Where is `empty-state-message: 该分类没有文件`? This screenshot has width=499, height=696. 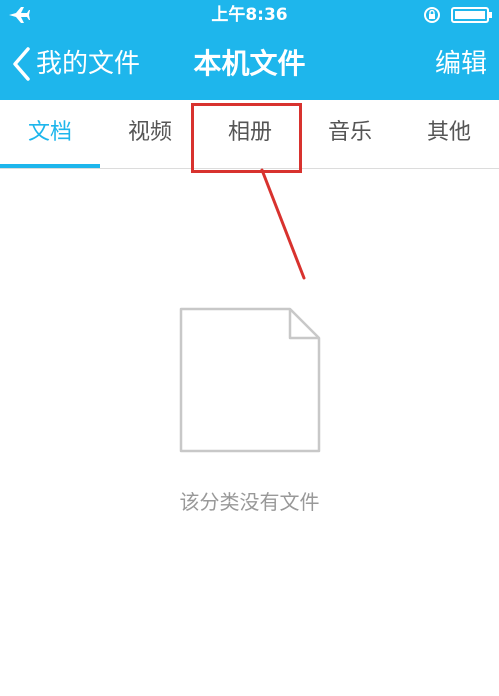 empty-state-message: 该分类没有文件 is located at coordinates (249, 502).